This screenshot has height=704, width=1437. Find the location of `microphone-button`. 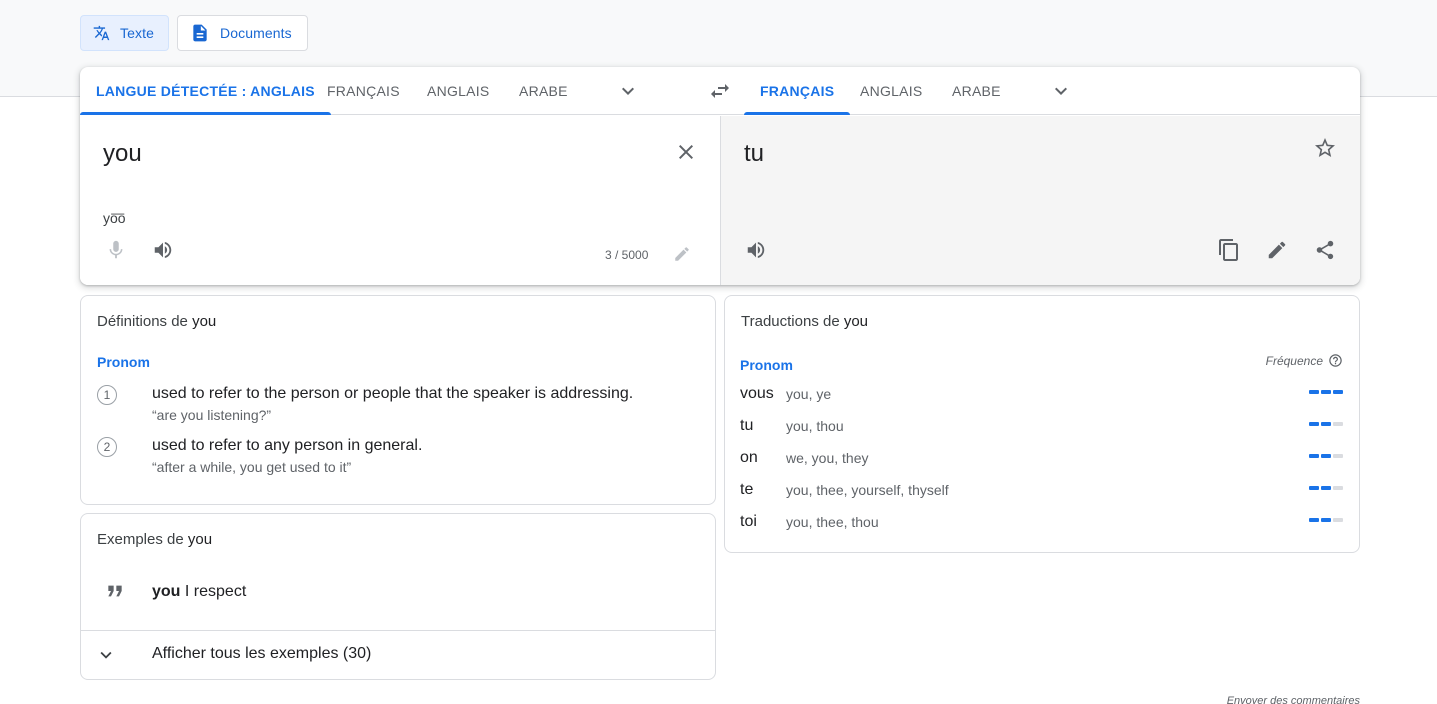

microphone-button is located at coordinates (116, 250).